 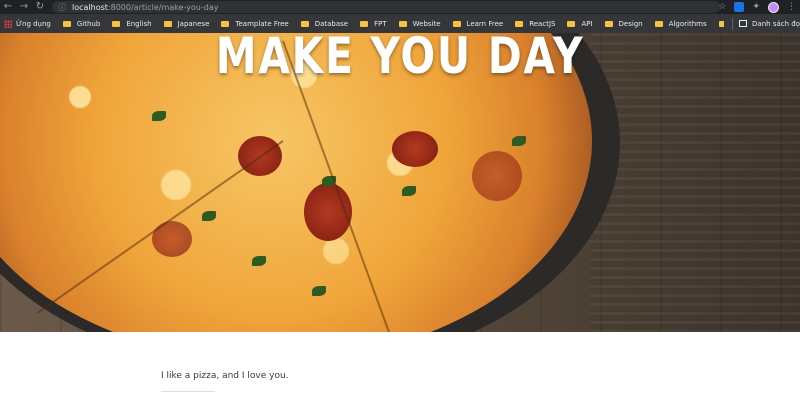 What do you see at coordinates (40, 7) in the screenshot?
I see `reload-icon: ↻` at bounding box center [40, 7].